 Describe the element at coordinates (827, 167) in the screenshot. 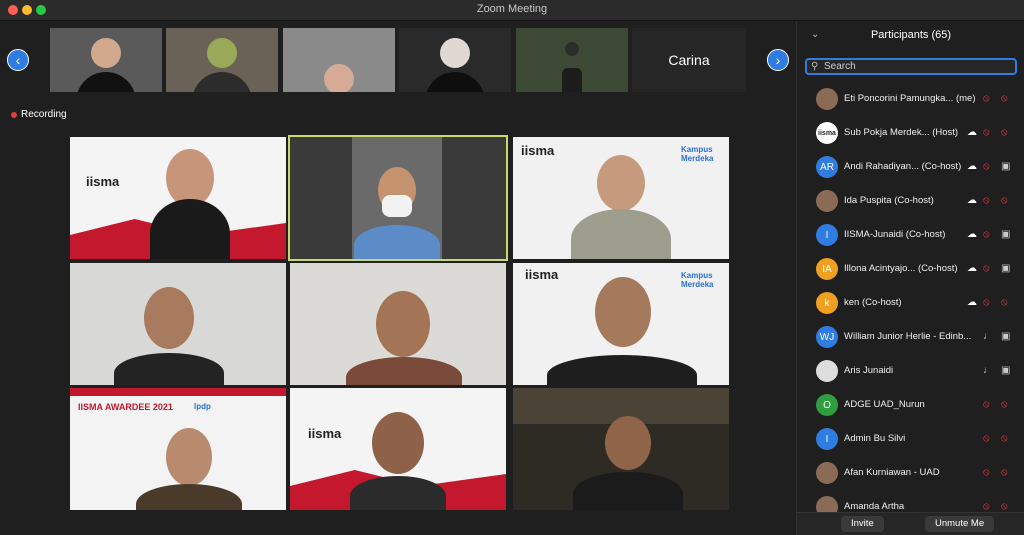

I see `avatar-initials: AR` at that location.